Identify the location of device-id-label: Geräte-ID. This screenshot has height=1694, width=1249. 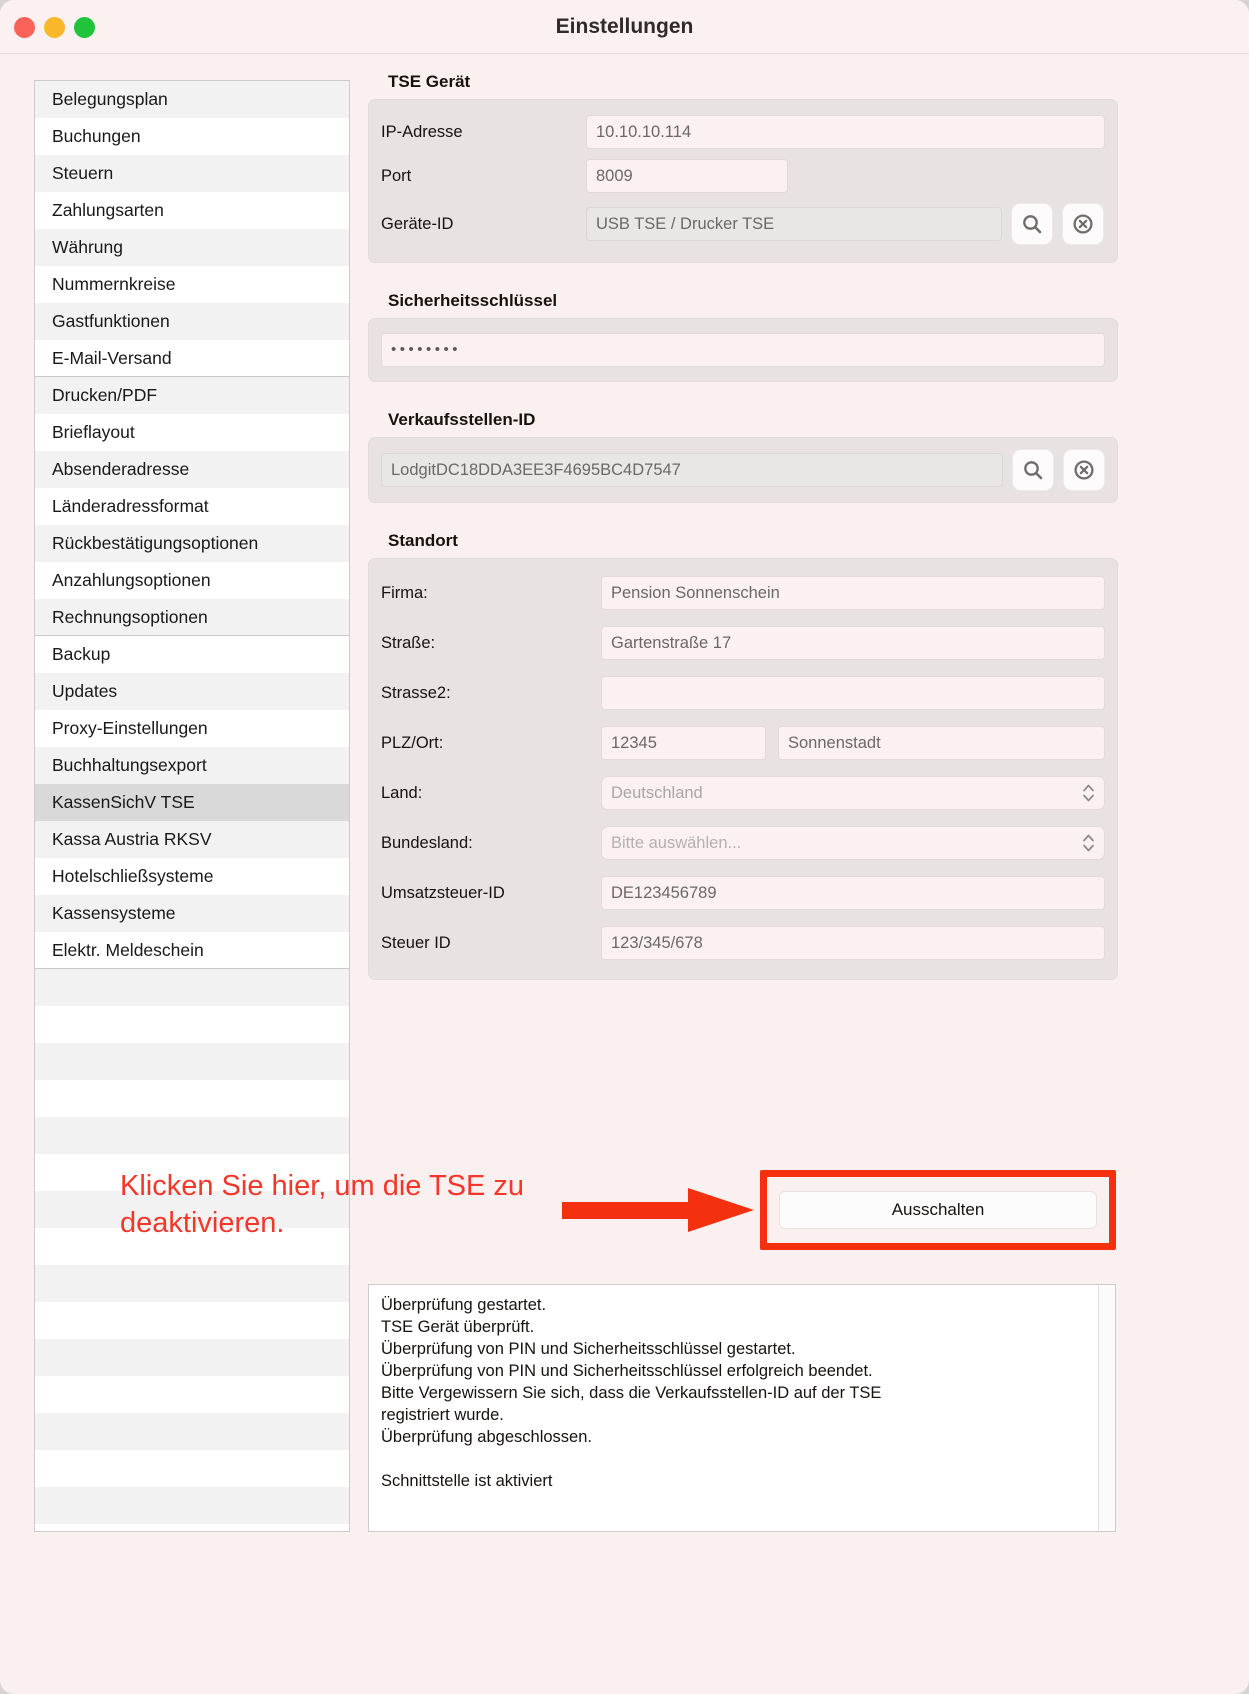
(417, 223).